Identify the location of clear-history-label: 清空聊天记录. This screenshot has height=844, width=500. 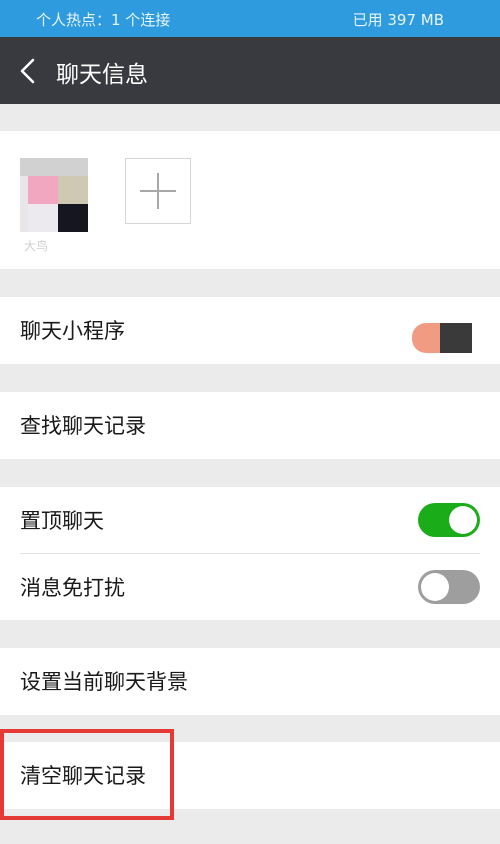
(83, 776).